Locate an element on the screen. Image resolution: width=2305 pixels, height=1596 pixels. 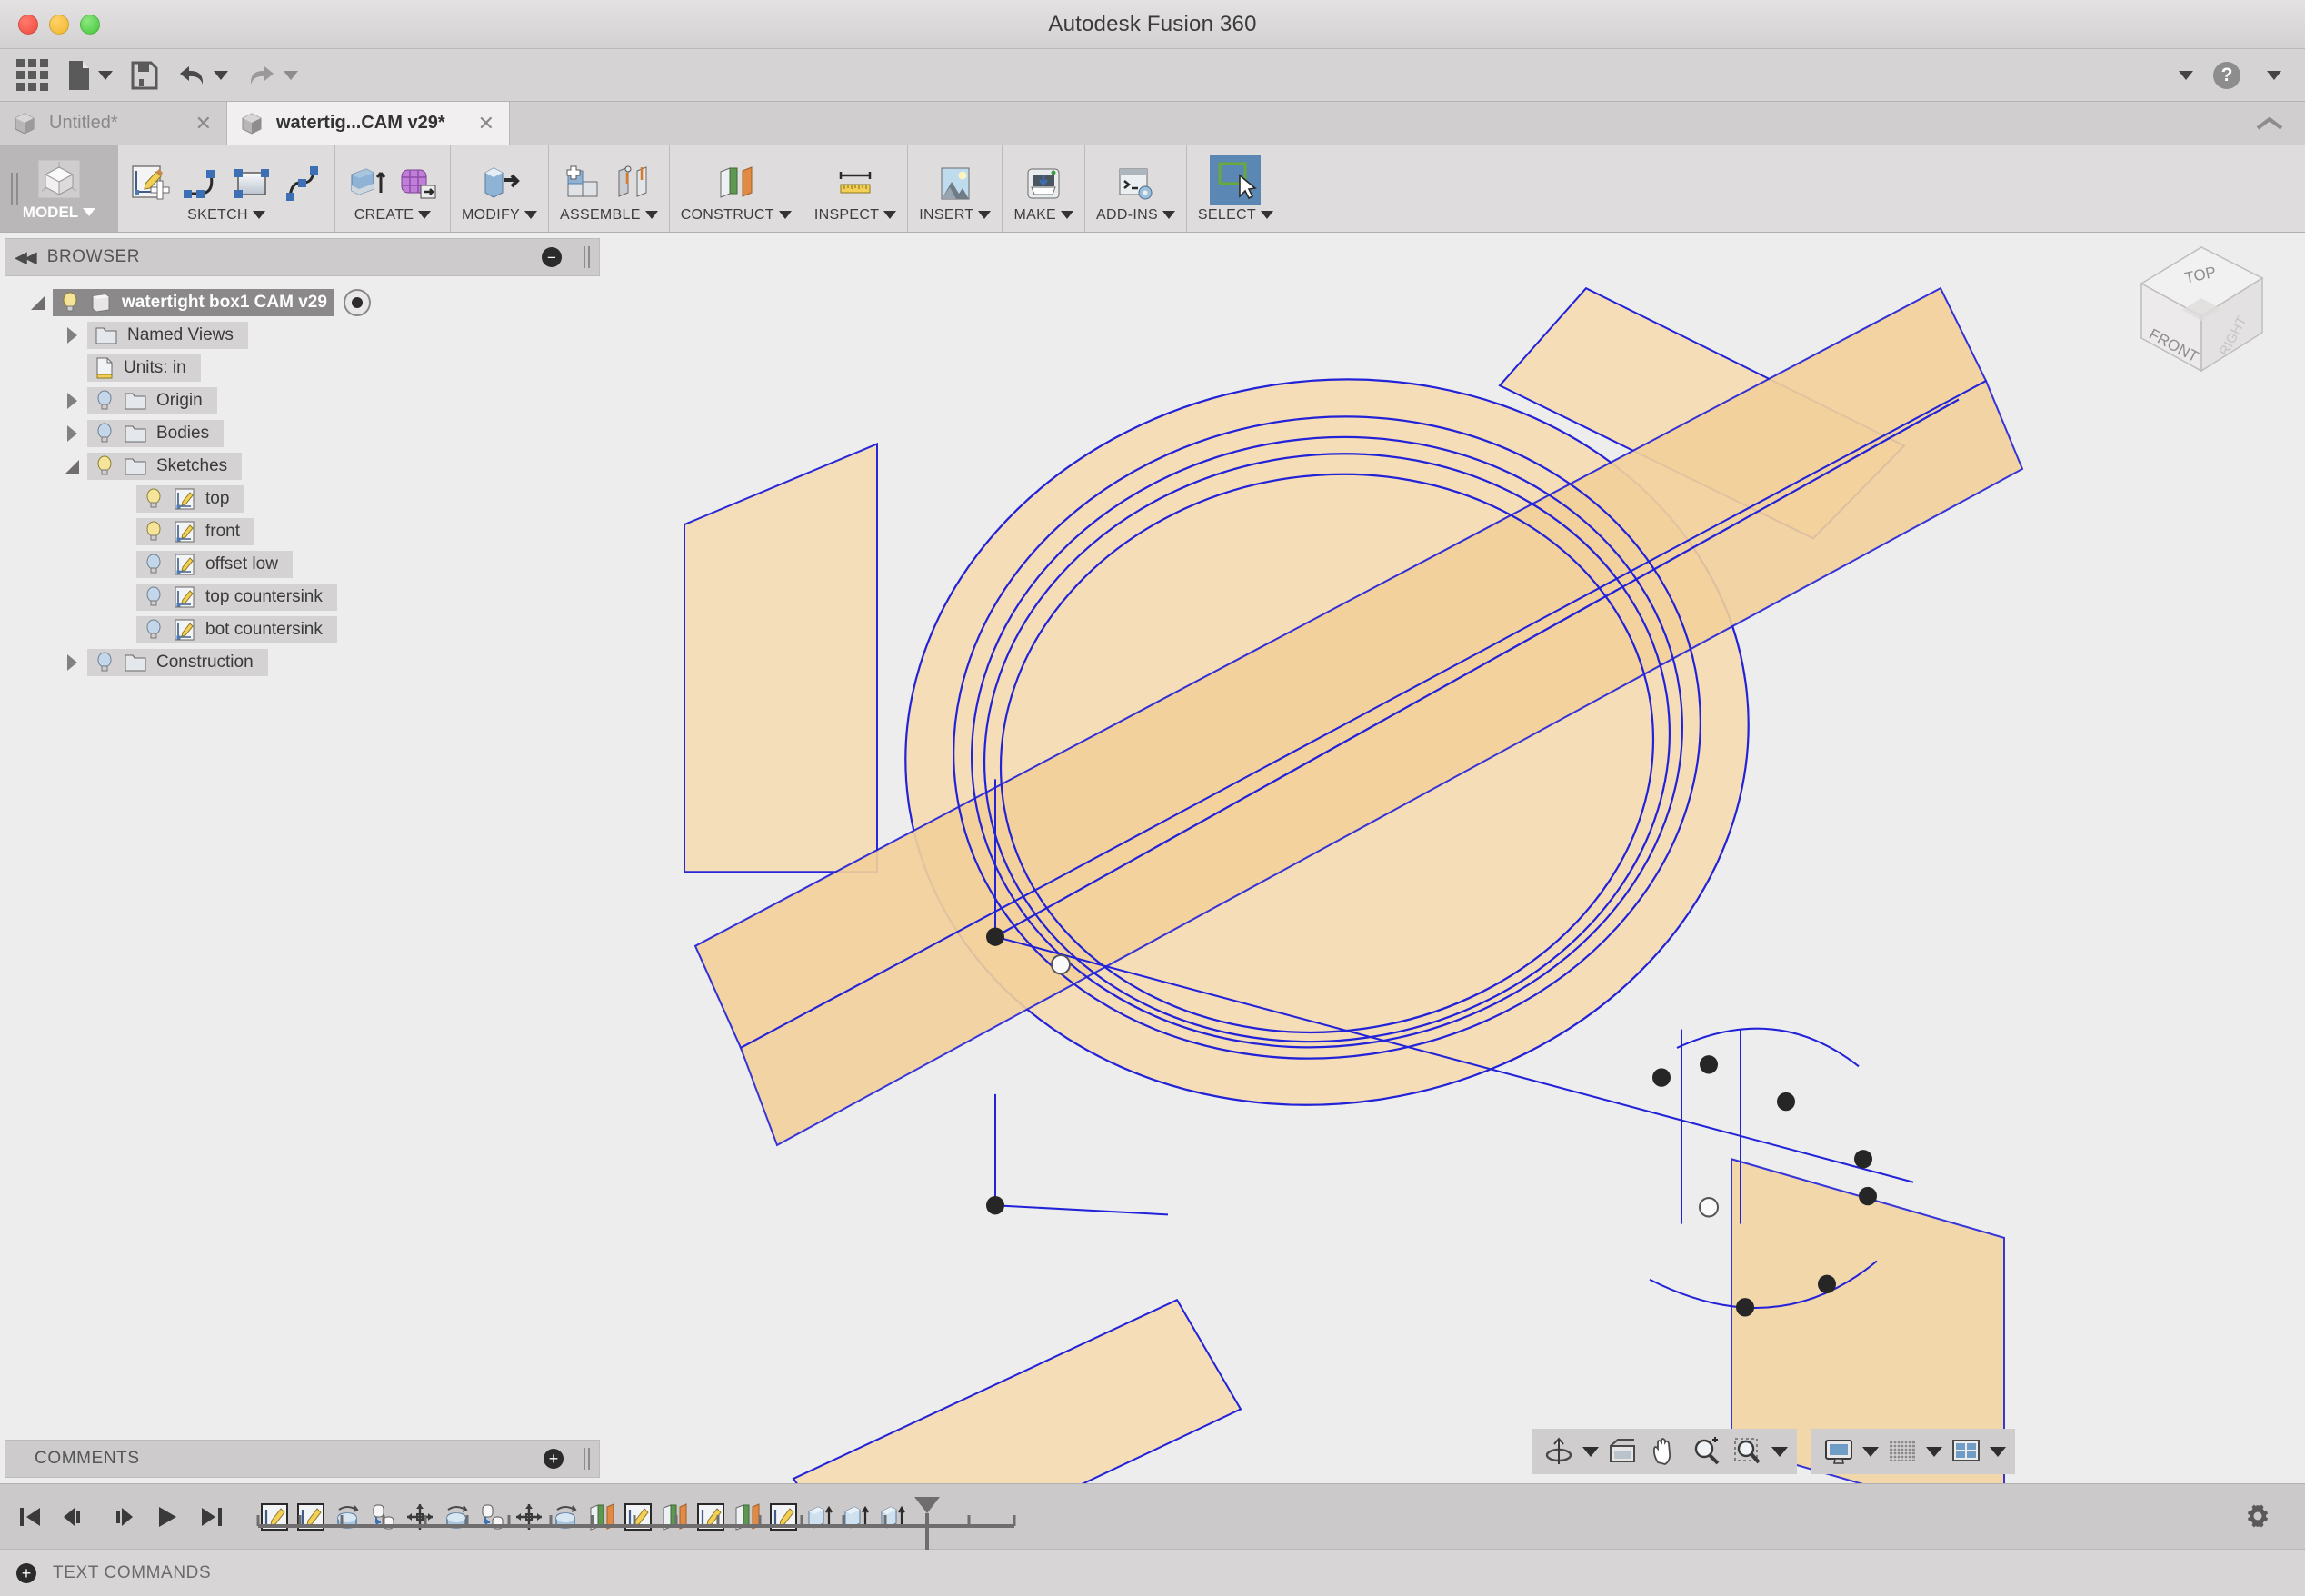
activate-component-radio is located at coordinates (357, 302).